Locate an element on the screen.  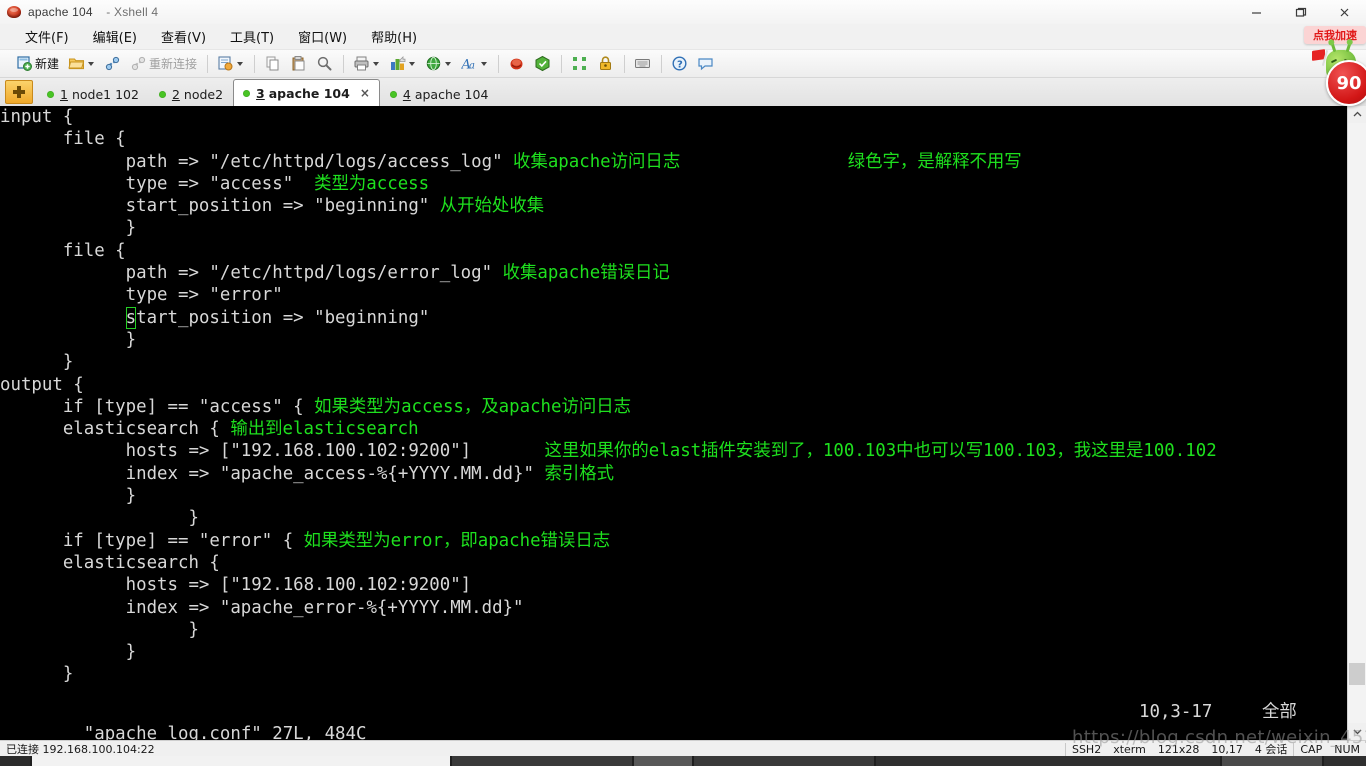
tab-node2: 2 node2 is located at coordinates (191, 93).